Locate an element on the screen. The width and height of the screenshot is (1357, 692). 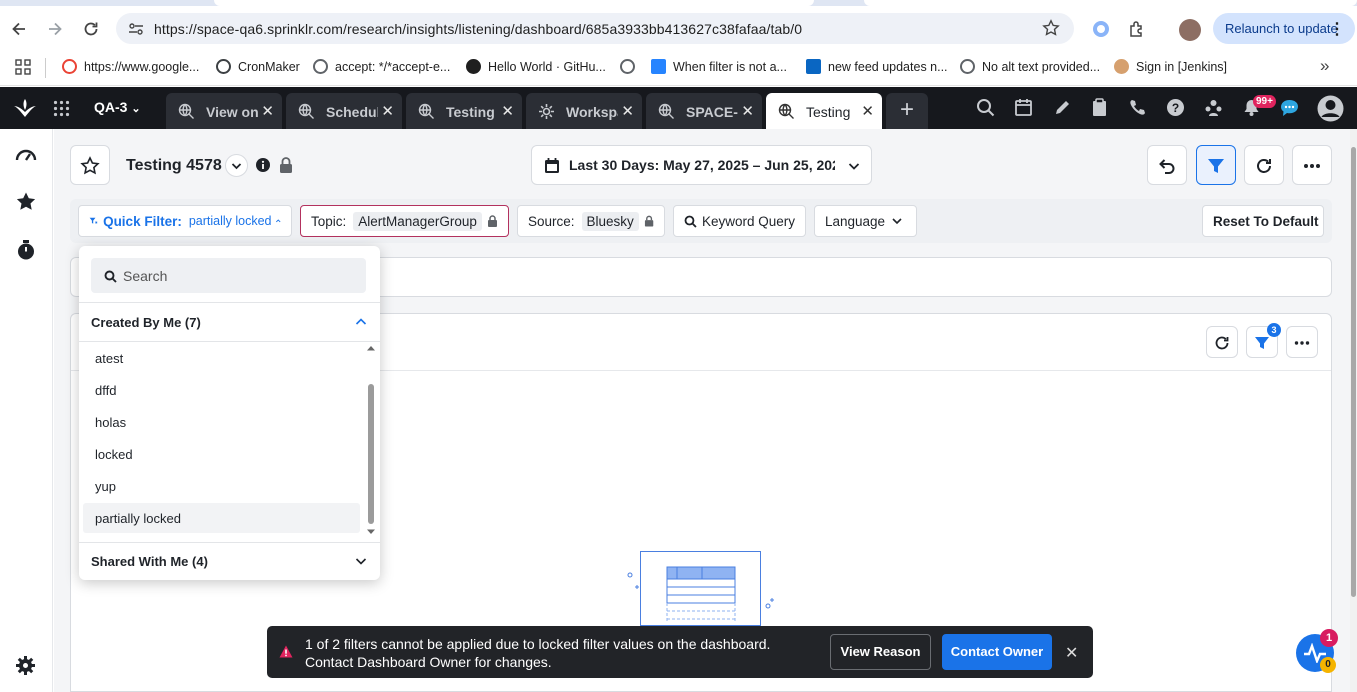
sprinklr-logo-icon is located at coordinates (25, 108).